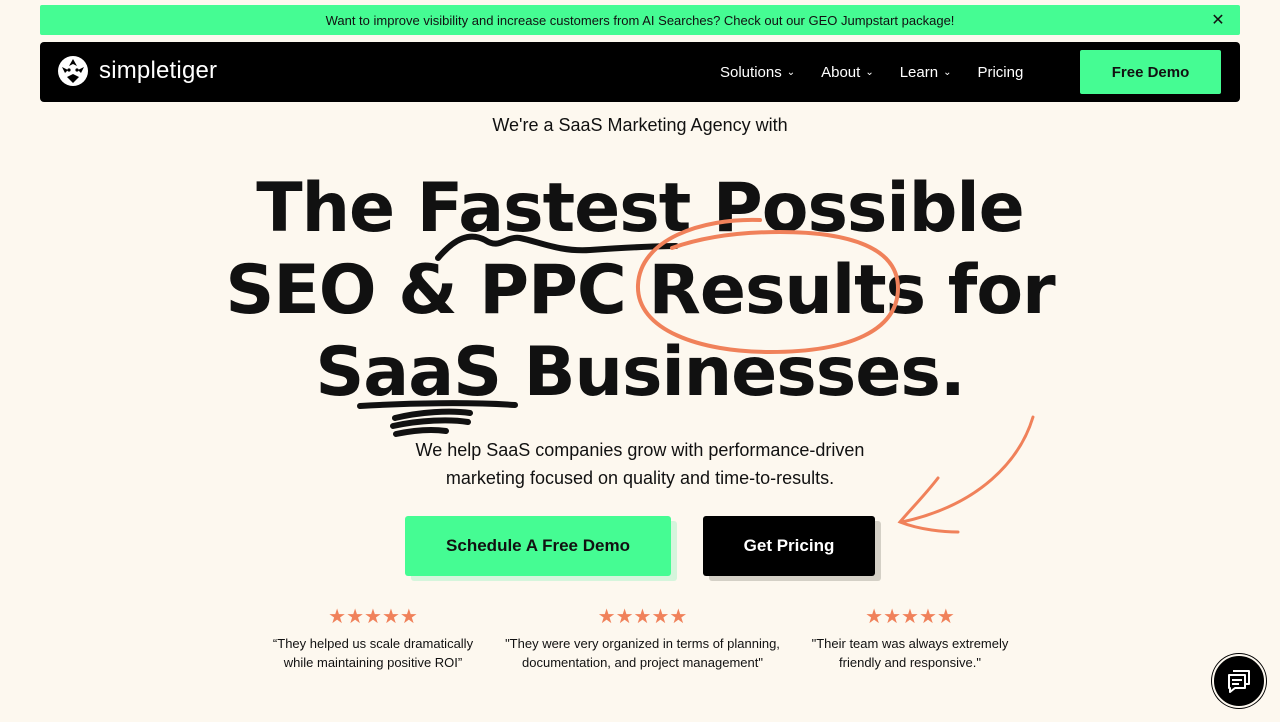 The width and height of the screenshot is (1280, 722). I want to click on nav-item-learn: Learn ⌄, so click(926, 72).